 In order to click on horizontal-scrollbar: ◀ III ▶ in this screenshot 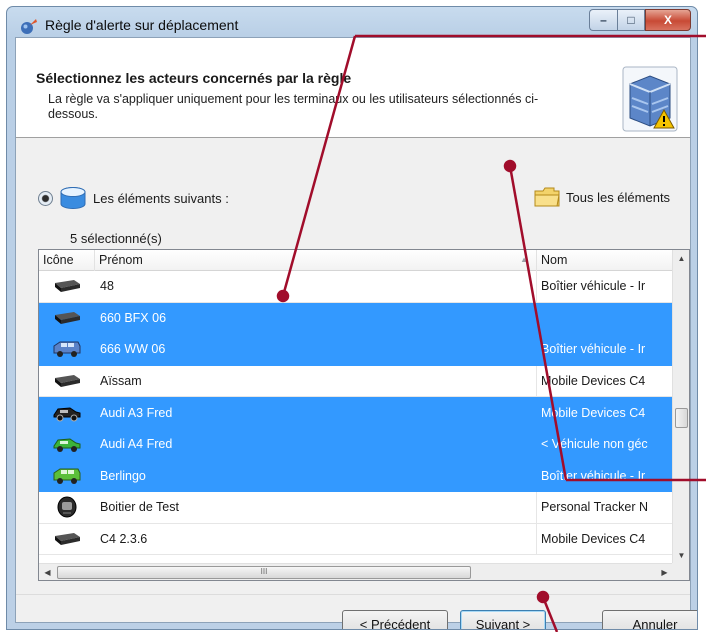, I will do `click(356, 571)`.